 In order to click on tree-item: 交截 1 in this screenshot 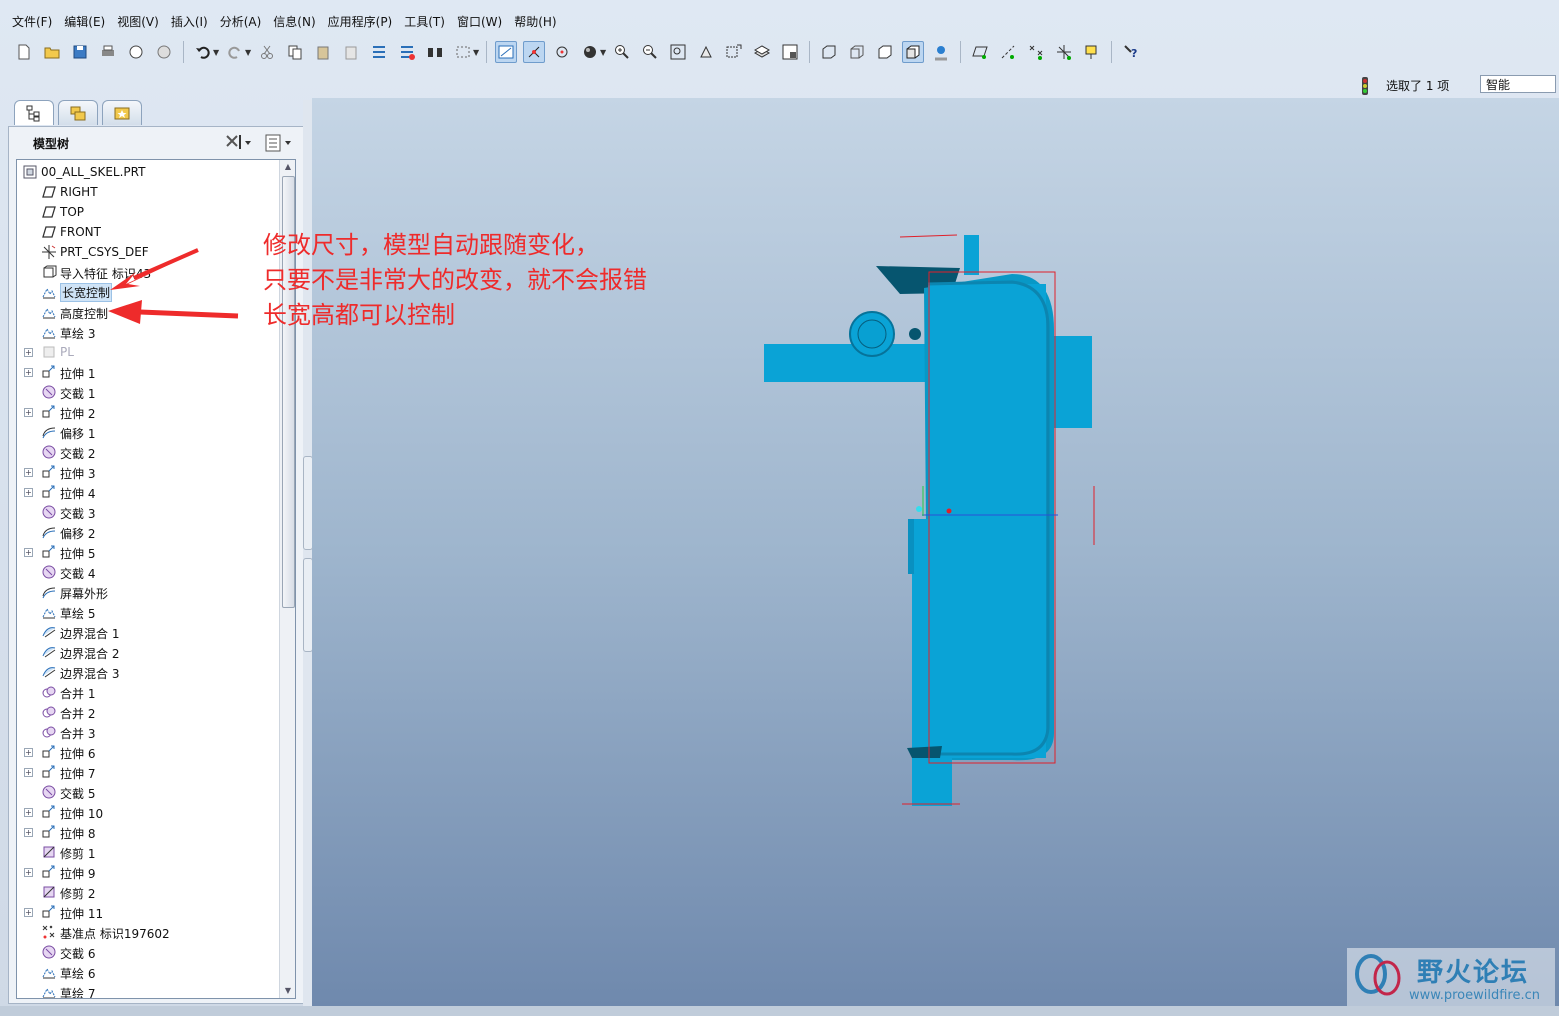, I will do `click(148, 392)`.